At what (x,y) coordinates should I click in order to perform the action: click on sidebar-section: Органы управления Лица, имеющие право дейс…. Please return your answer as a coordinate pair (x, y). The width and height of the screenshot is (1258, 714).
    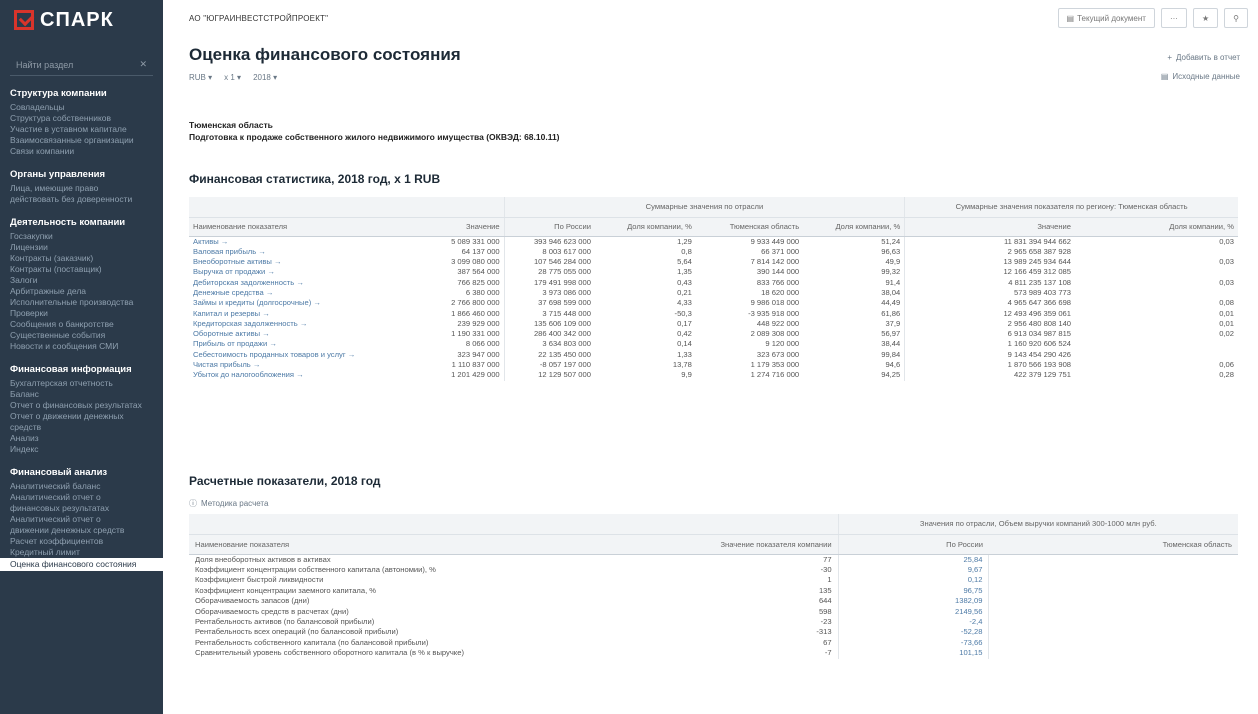
    Looking at the image, I should click on (81, 187).